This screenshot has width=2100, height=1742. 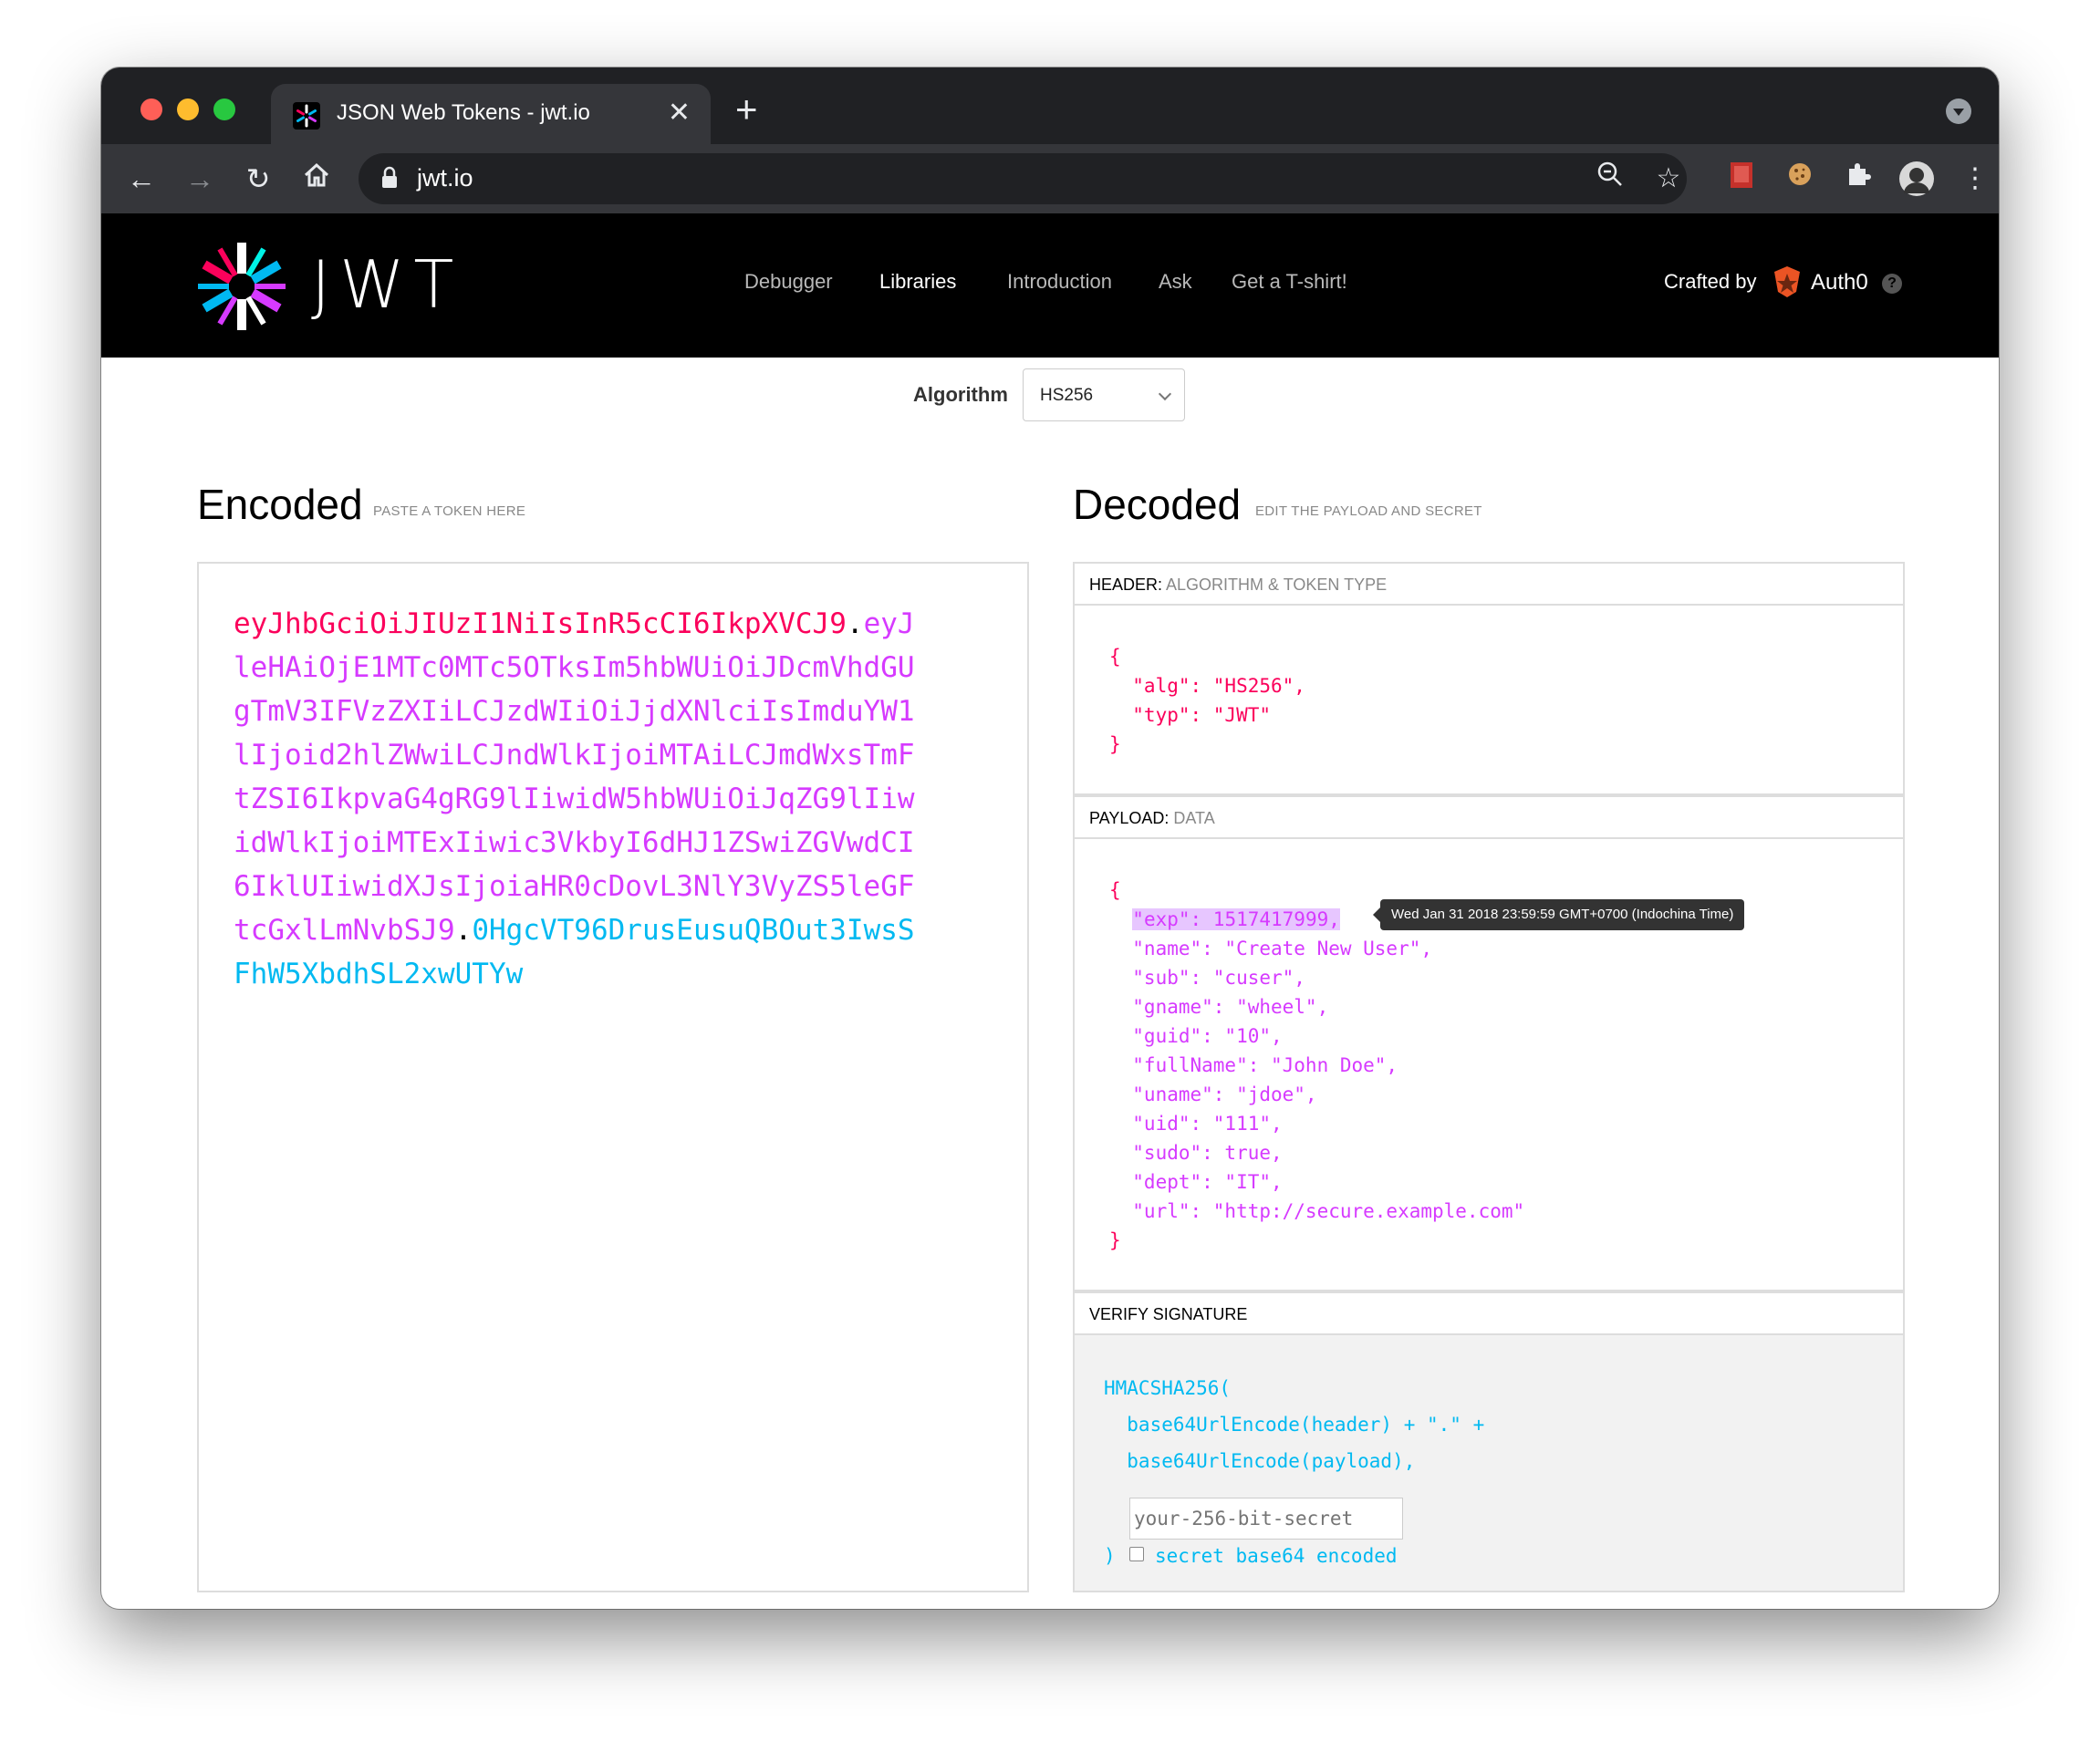 What do you see at coordinates (1800, 179) in the screenshot?
I see `cookie-extension-icon` at bounding box center [1800, 179].